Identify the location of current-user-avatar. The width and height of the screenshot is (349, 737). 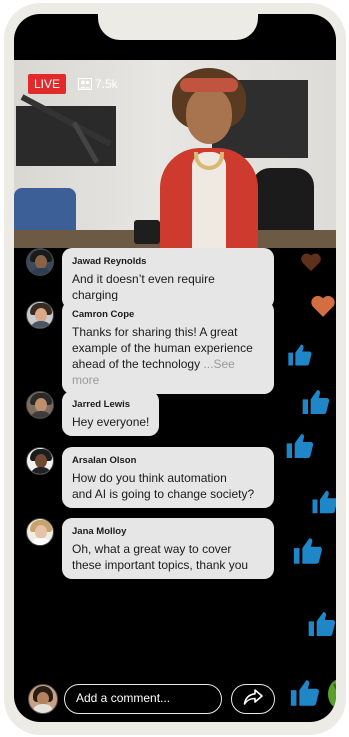
(43, 699).